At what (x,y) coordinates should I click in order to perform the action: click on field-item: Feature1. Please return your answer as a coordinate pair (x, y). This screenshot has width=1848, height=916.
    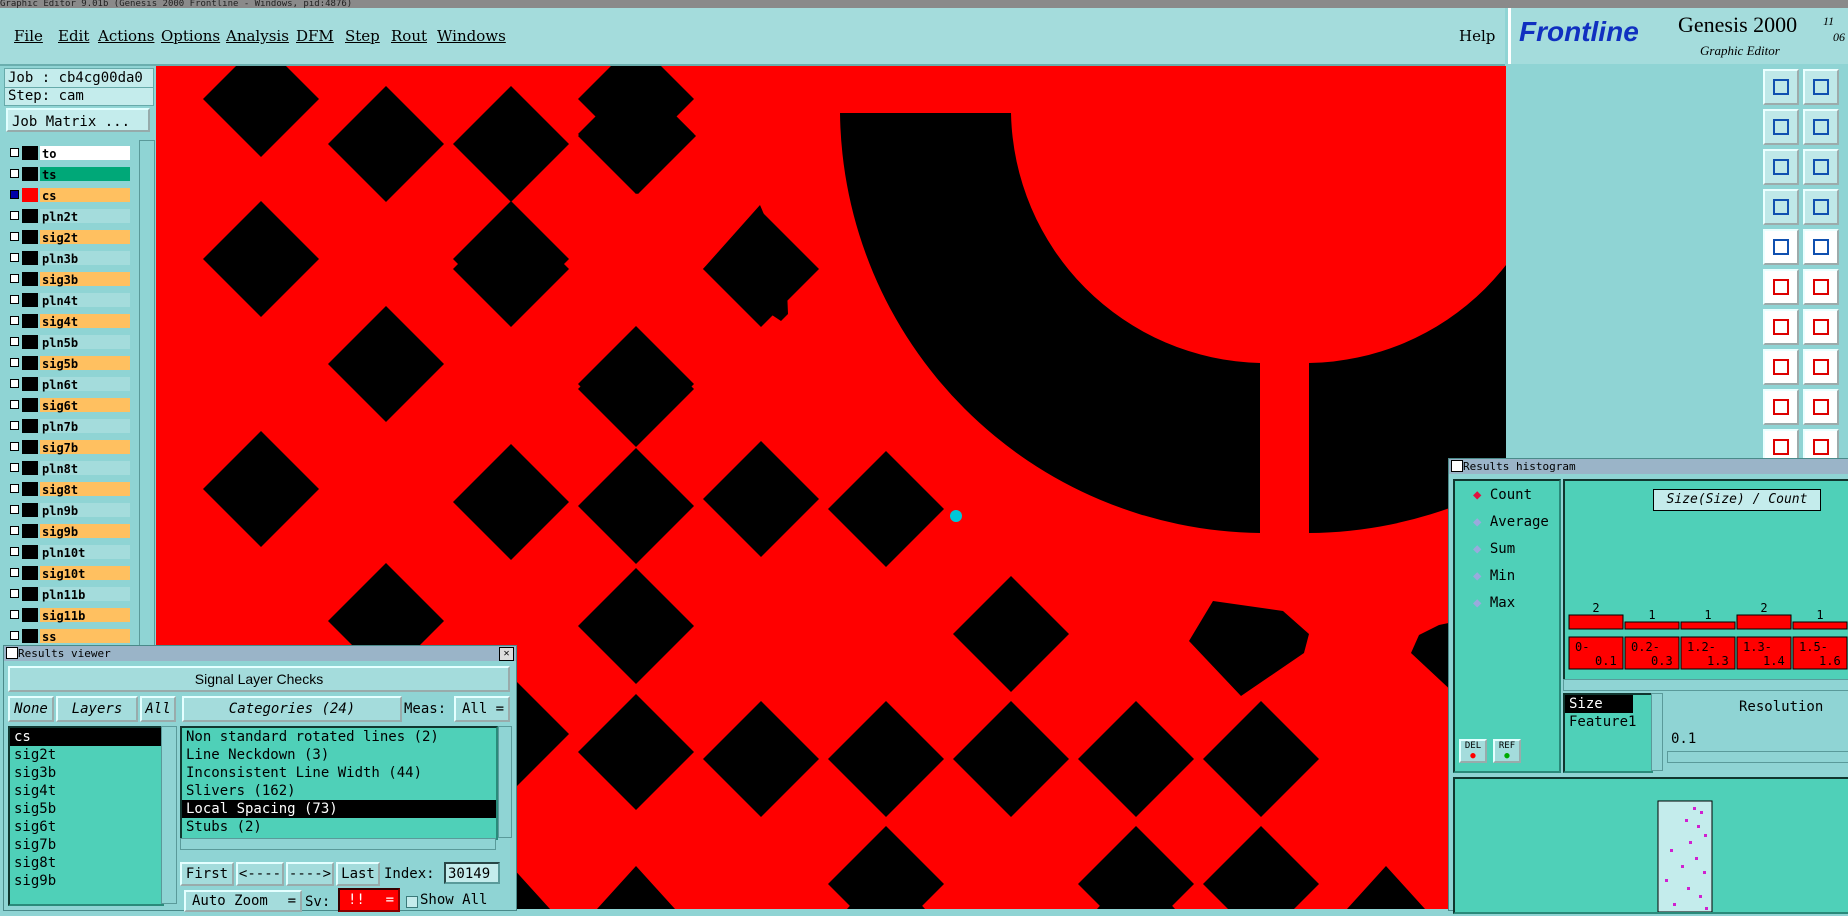
    Looking at the image, I should click on (1608, 722).